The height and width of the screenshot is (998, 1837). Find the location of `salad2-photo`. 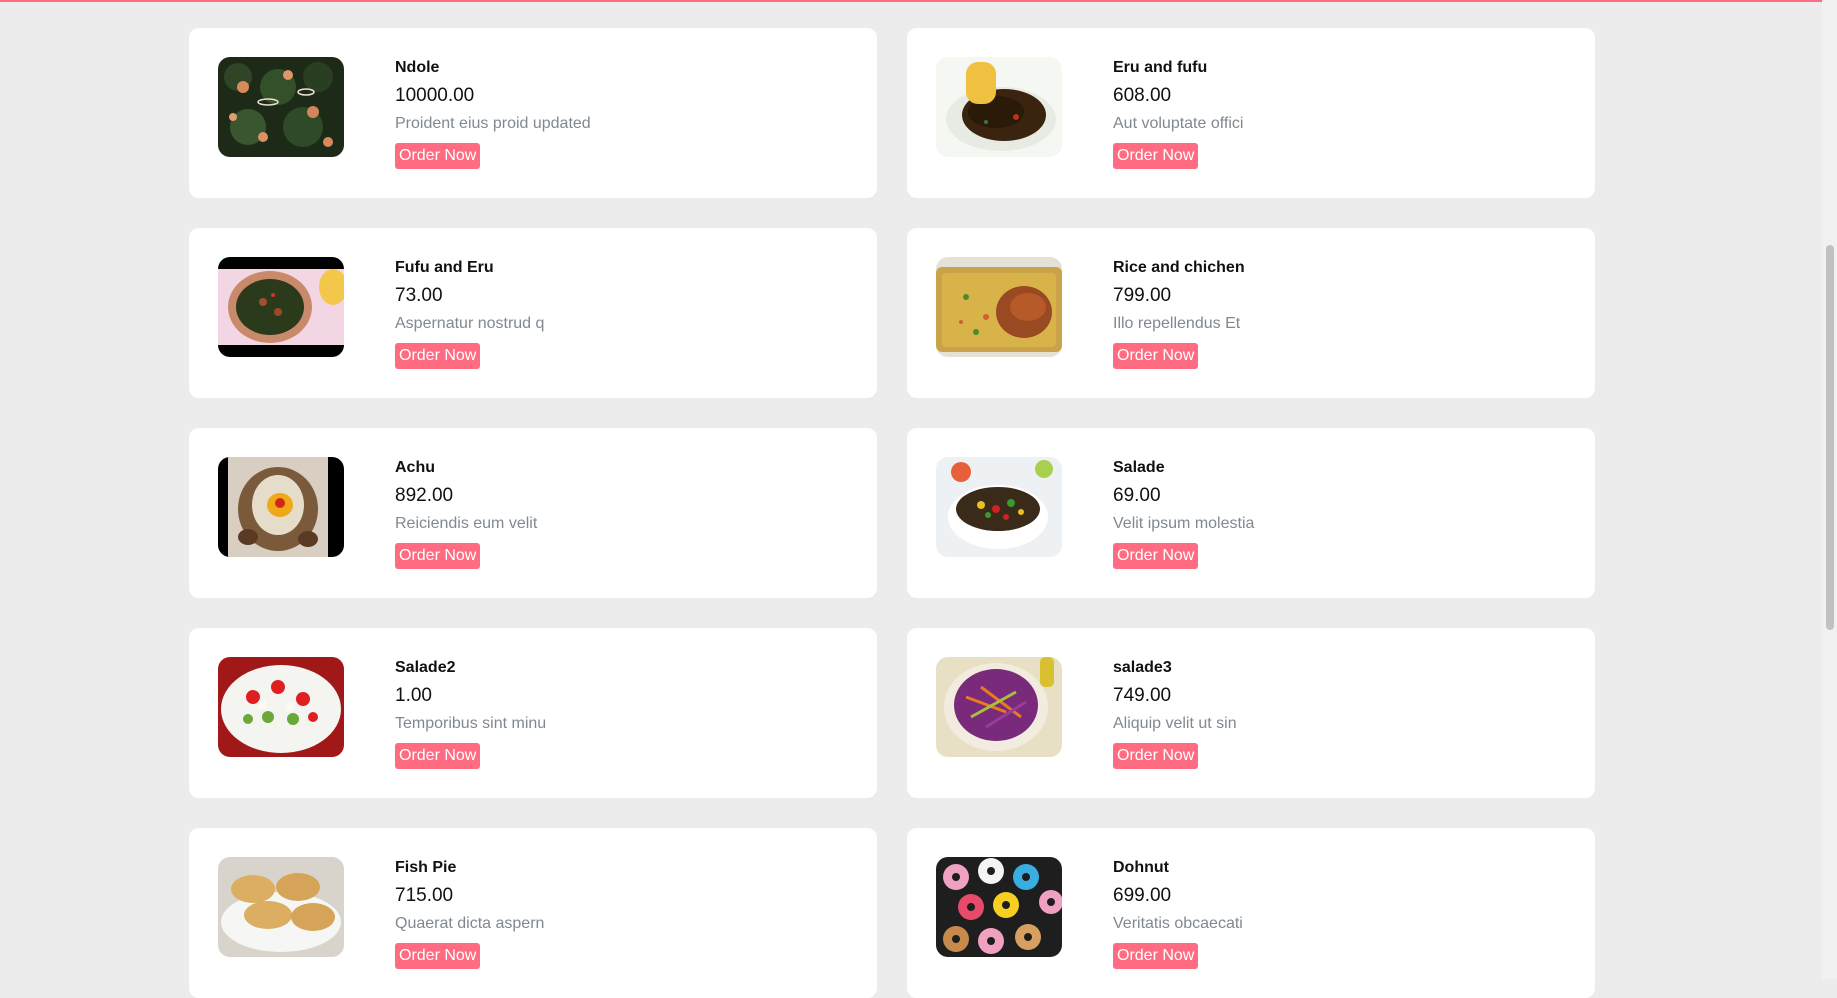

salad2-photo is located at coordinates (281, 707).